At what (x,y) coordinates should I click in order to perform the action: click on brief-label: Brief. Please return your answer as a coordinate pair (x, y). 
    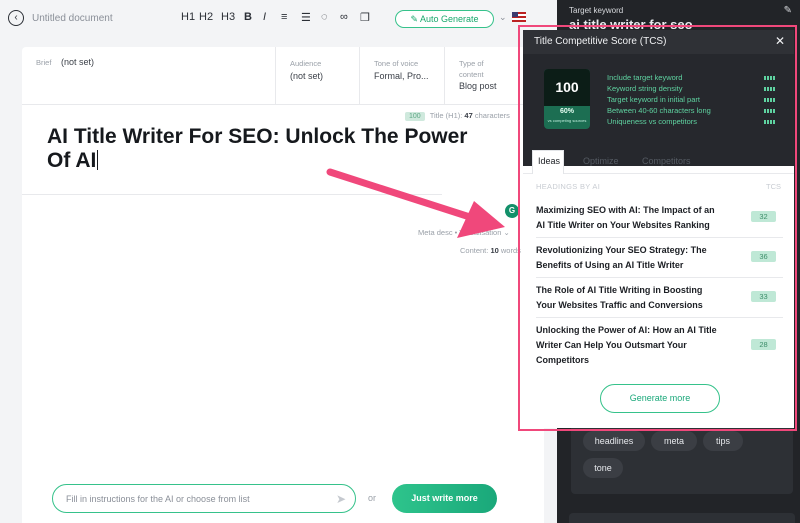
    Looking at the image, I should click on (44, 62).